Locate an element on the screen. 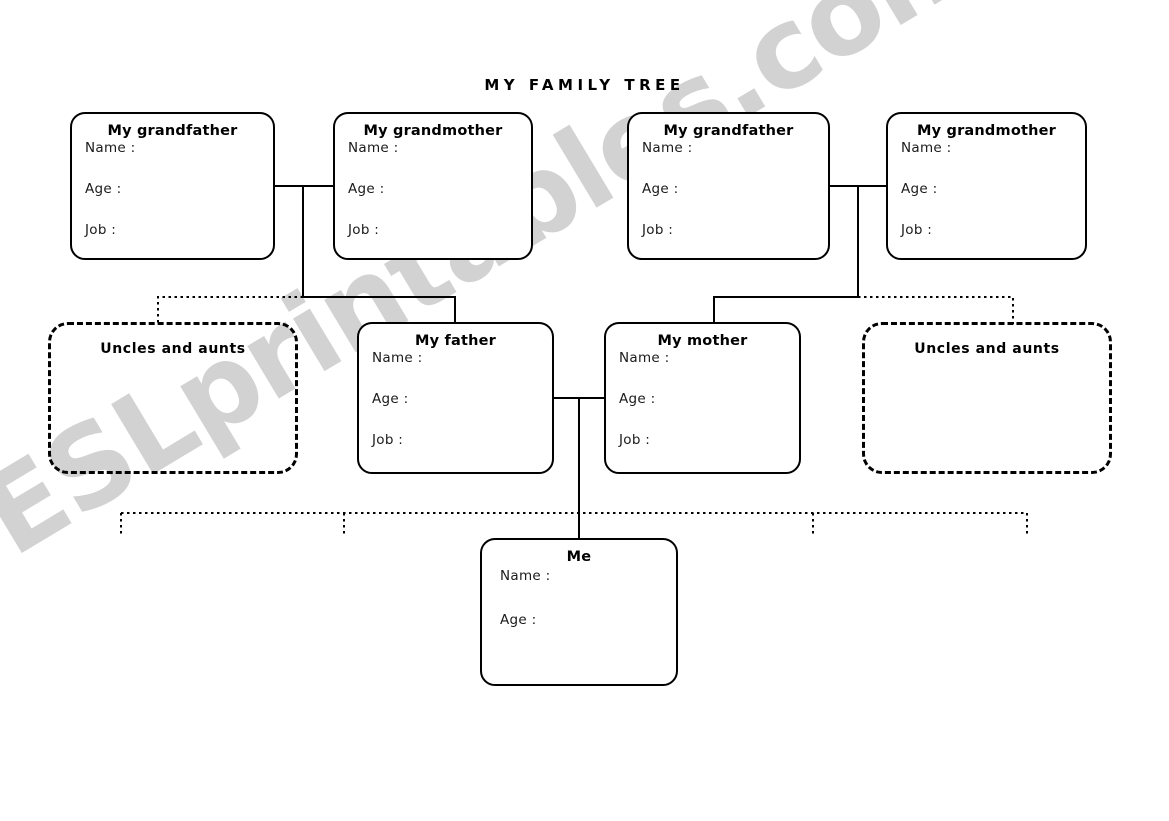  node-maternal-grandmother: My grandmother Name : Age : Job : is located at coordinates (986, 186).